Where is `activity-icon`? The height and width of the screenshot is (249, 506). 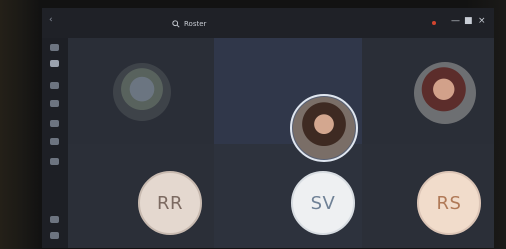
activity-icon is located at coordinates (54, 47).